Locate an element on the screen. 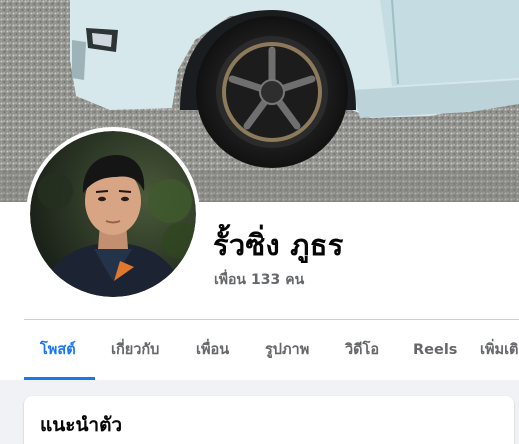 This screenshot has width=519, height=444. tab-about-label: เกี่ยวกับ is located at coordinates (135, 350).